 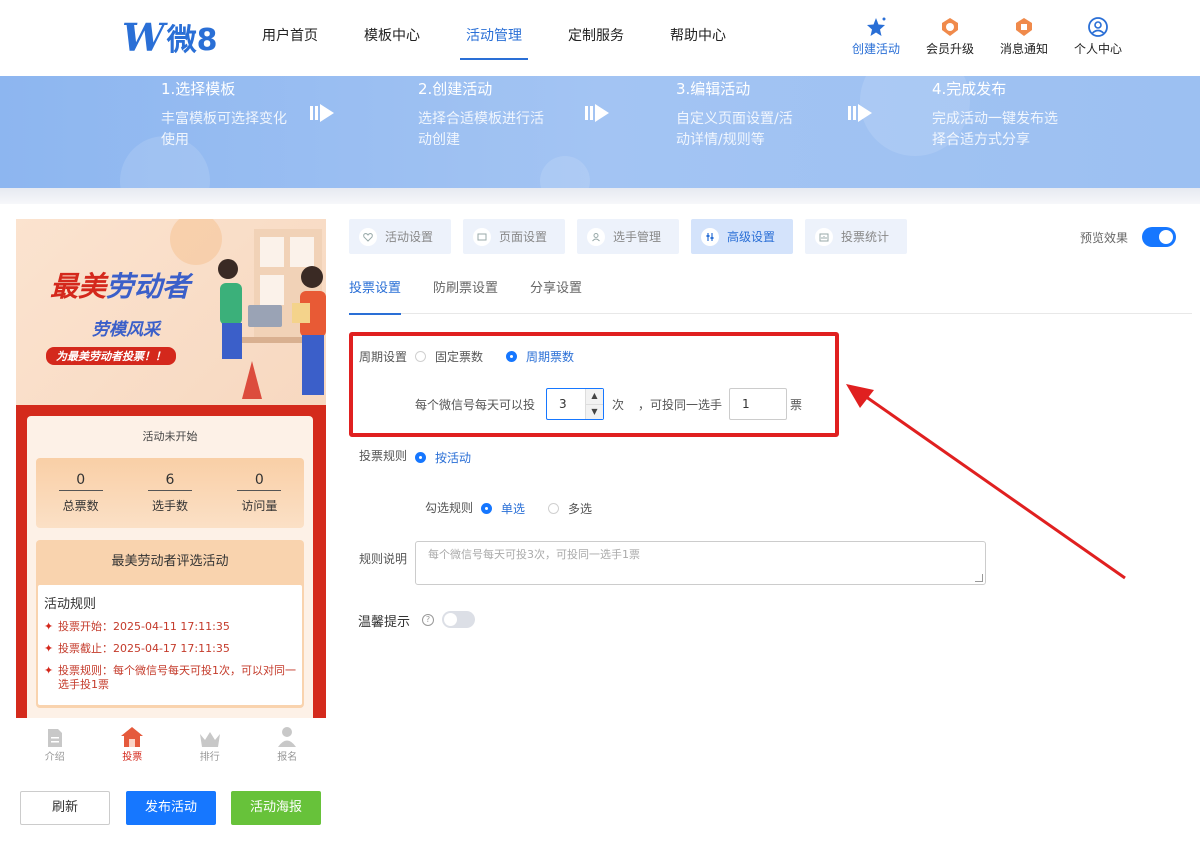 What do you see at coordinates (137, 648) in the screenshot?
I see `rule-item: ✦ 投票截止：2025-04-17 17:11:35` at bounding box center [137, 648].